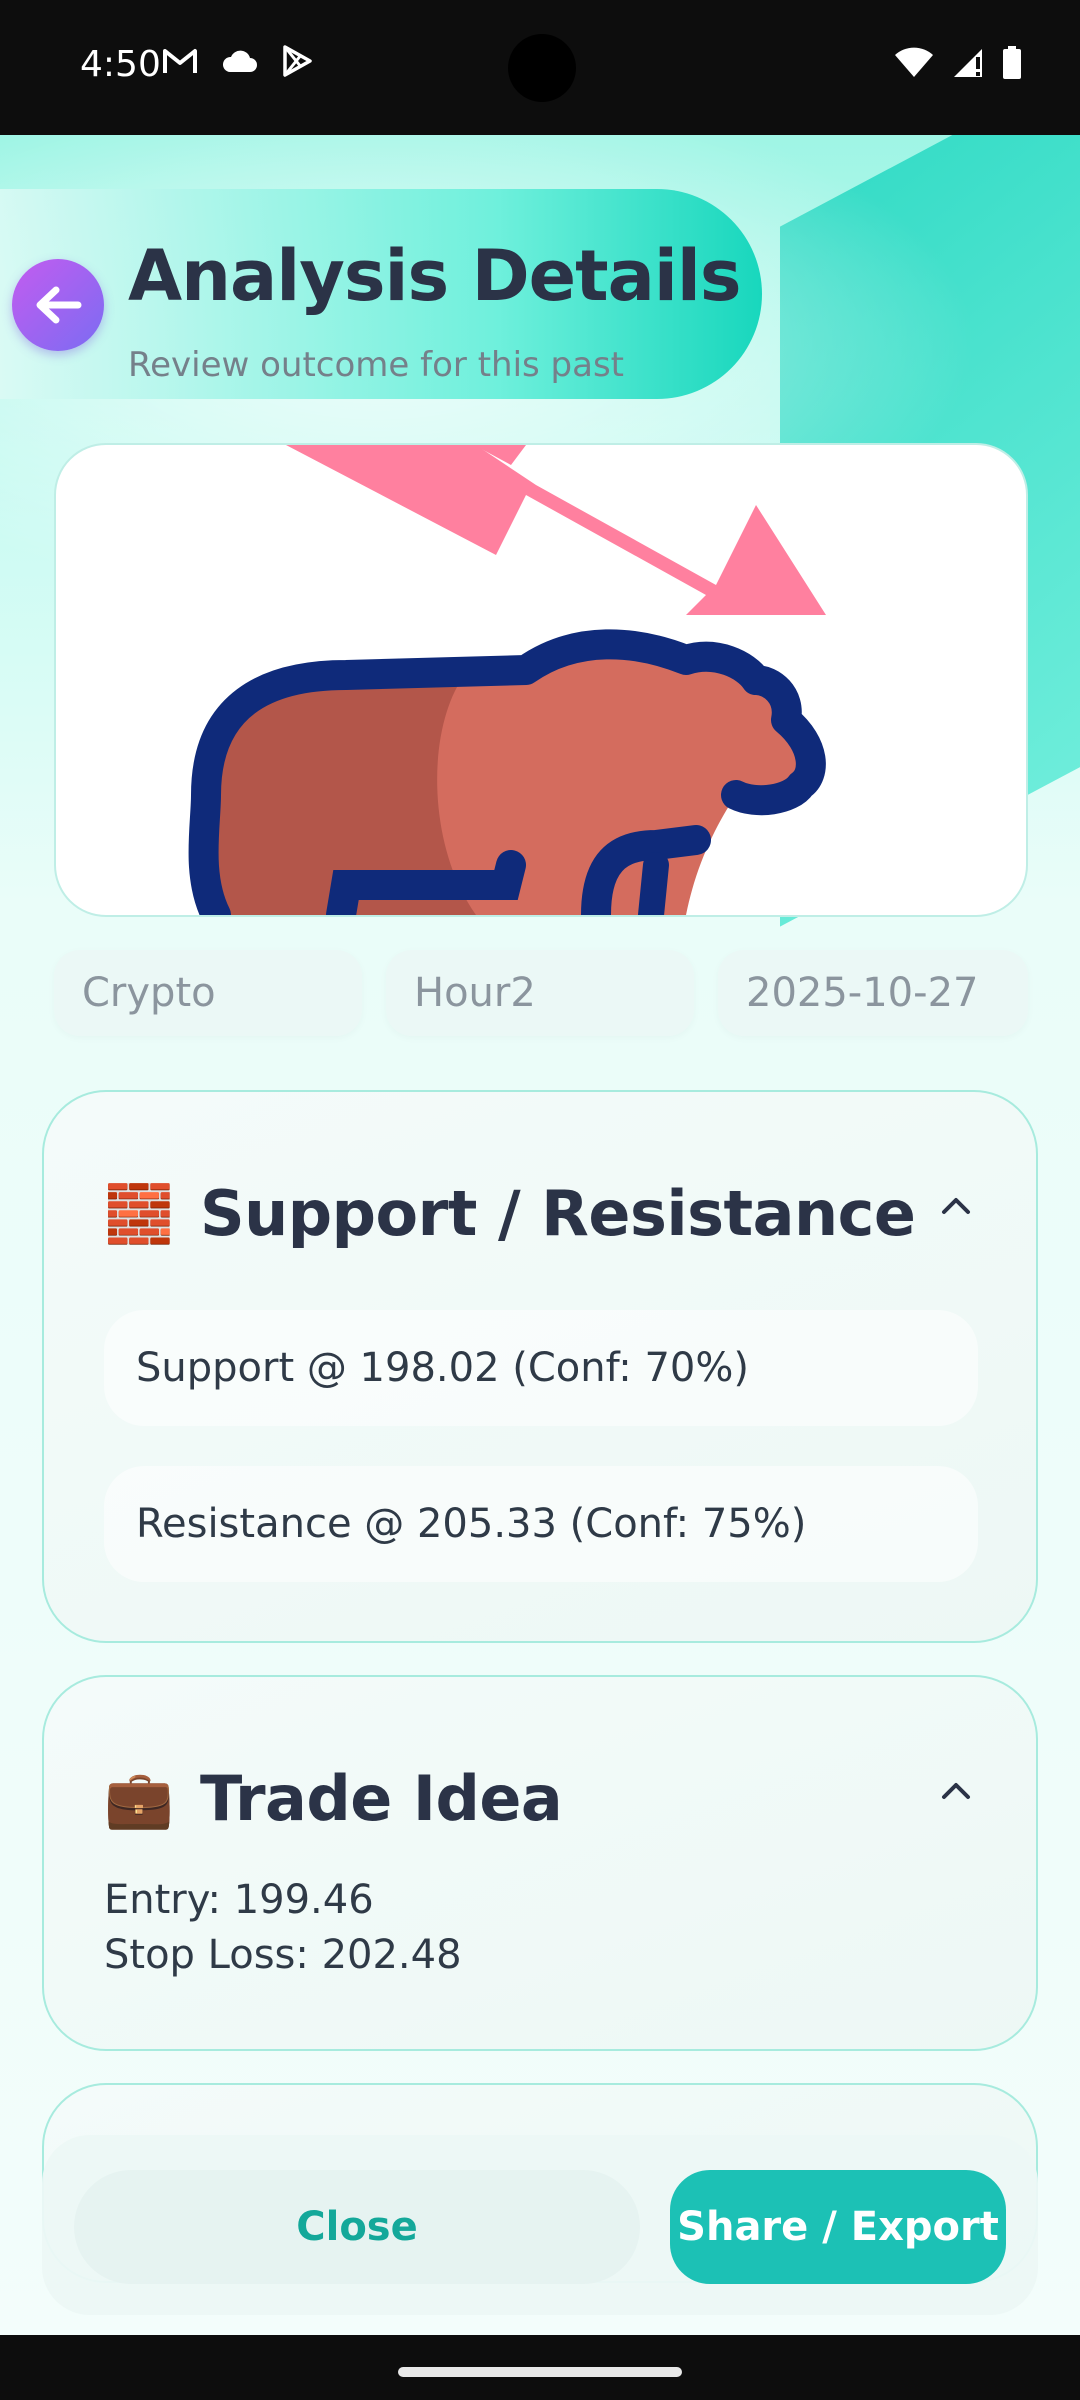  What do you see at coordinates (376, 365) in the screenshot?
I see `page-subtitle: Review outcome for this past` at bounding box center [376, 365].